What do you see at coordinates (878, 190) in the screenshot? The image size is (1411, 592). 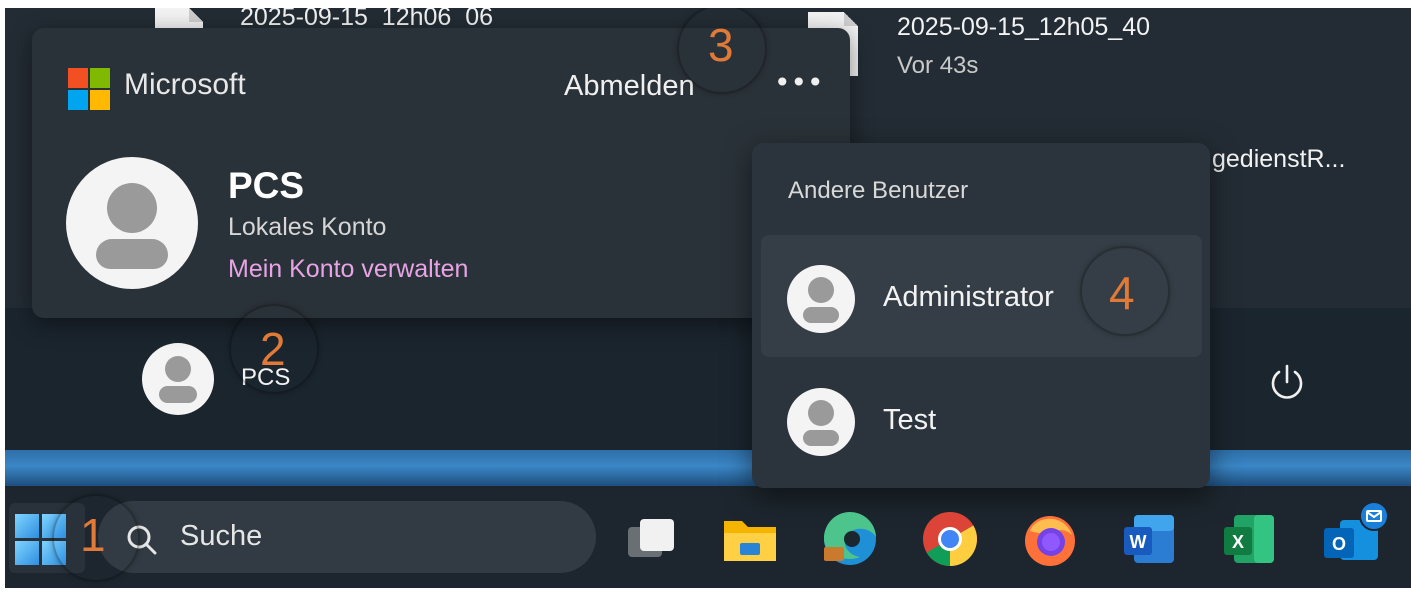 I see `other-users-title: Andere Benutzer` at bounding box center [878, 190].